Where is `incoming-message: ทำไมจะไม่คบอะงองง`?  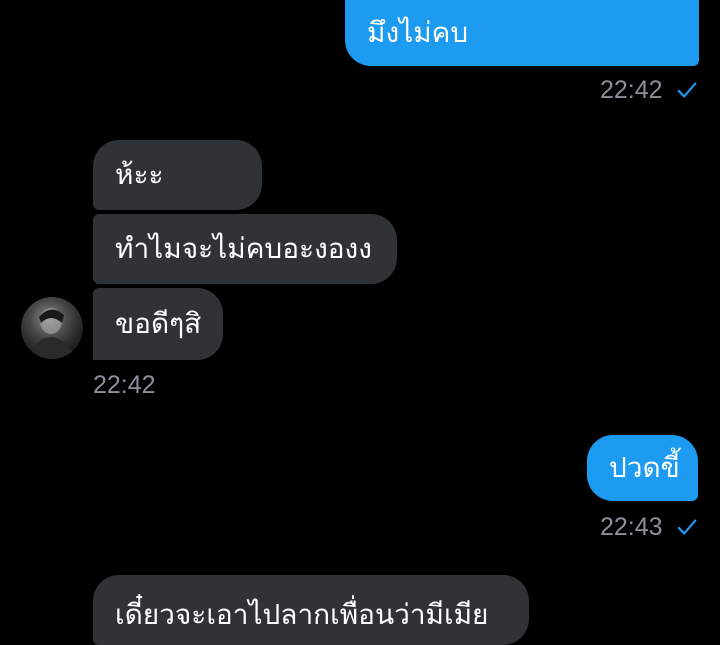
incoming-message: ทำไมจะไม่คบอะงองง is located at coordinates (245, 249).